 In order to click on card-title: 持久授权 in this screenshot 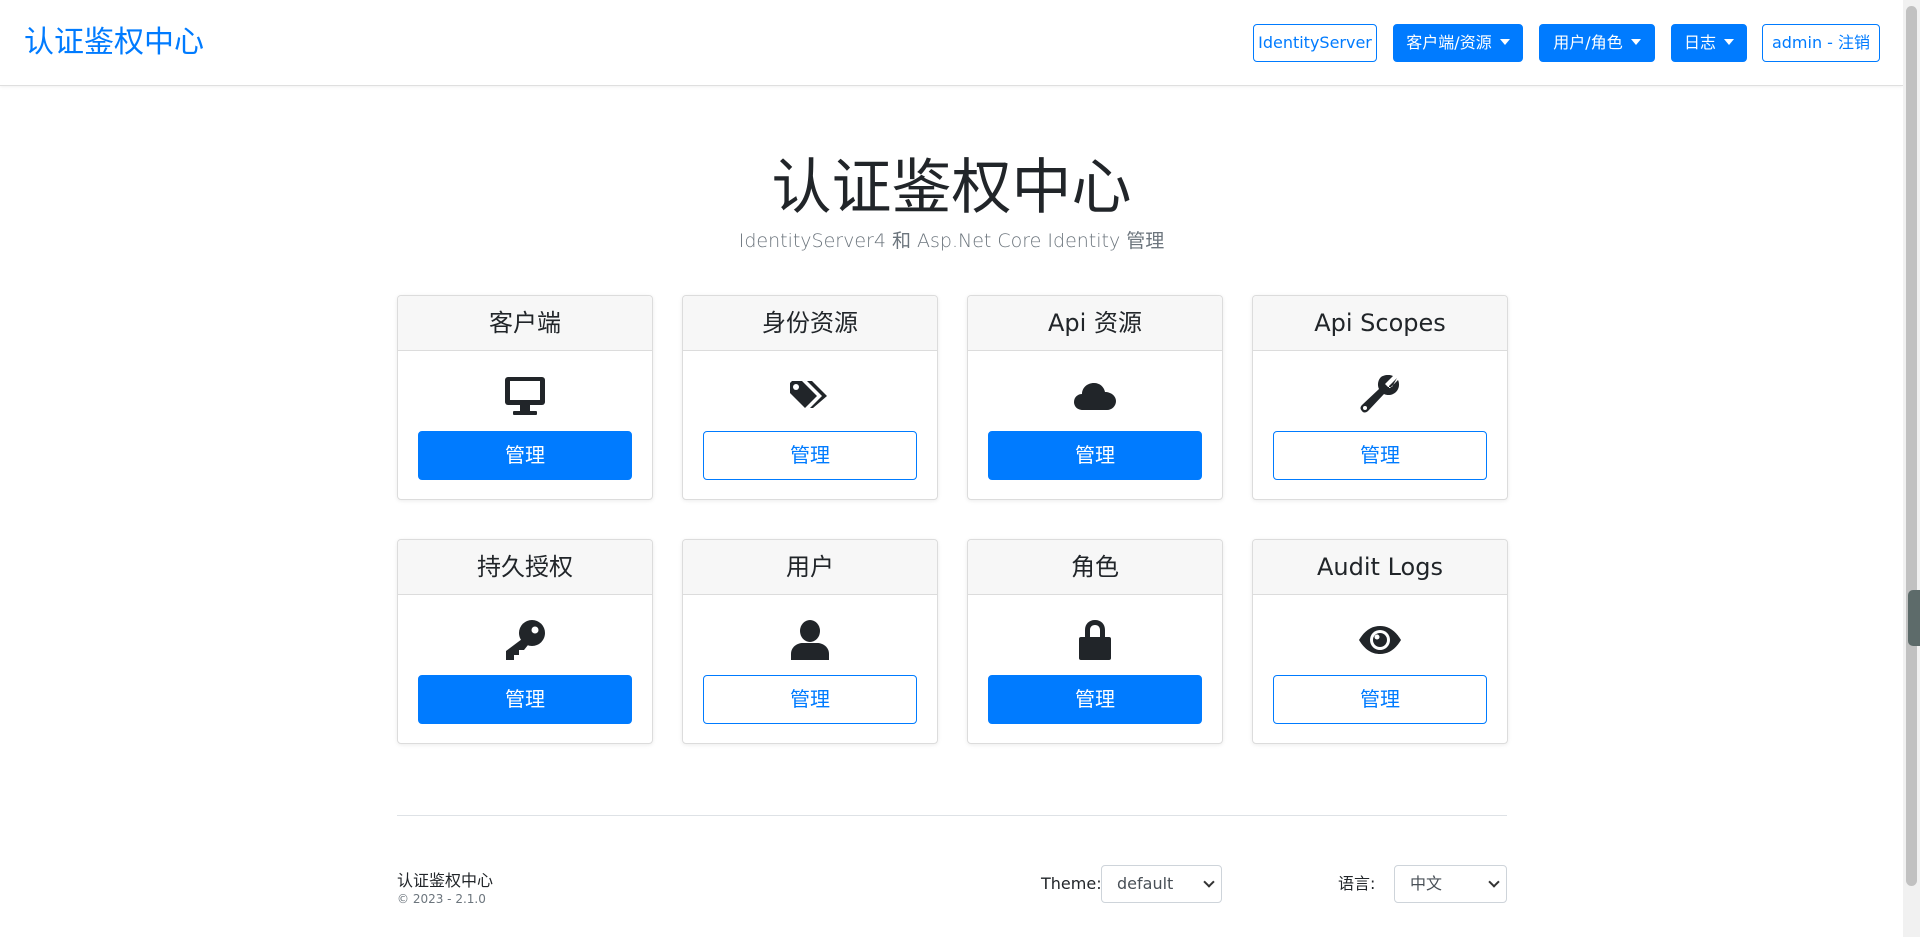, I will do `click(525, 567)`.